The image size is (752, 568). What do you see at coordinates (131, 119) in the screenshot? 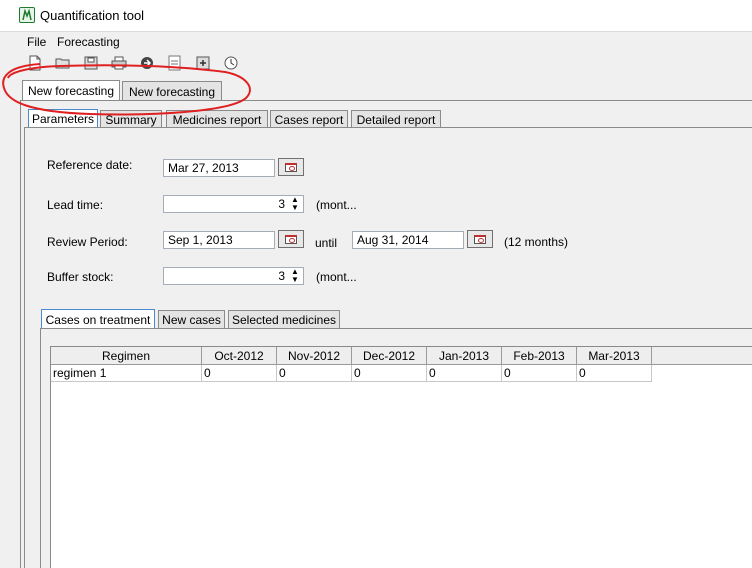
I see `tab-summary: Summary` at bounding box center [131, 119].